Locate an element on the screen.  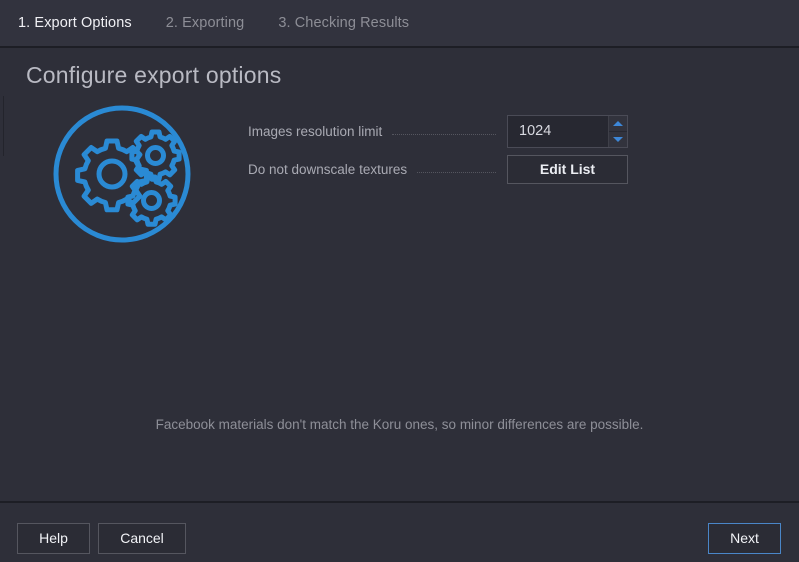
tab-checking-results: 3. Checking Results is located at coordinates (352, 23).